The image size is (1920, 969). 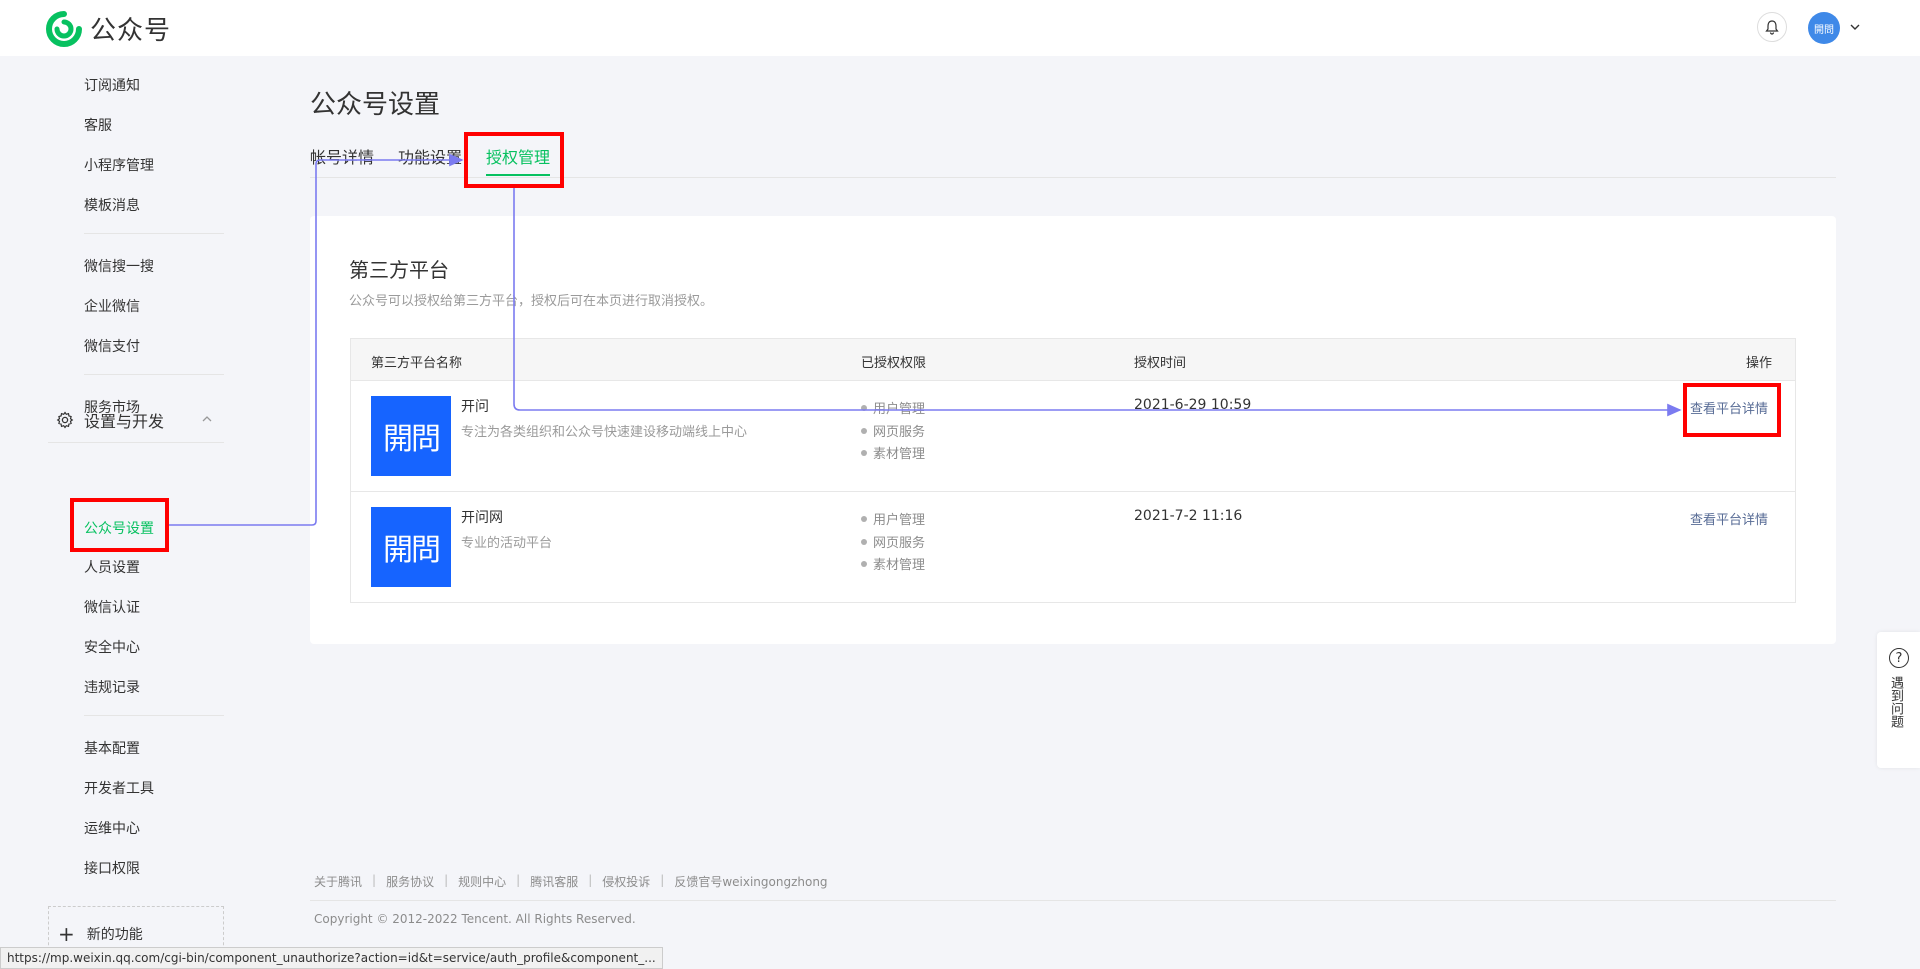 What do you see at coordinates (1160, 363) in the screenshot?
I see `column-header-auth-time: 授权时间` at bounding box center [1160, 363].